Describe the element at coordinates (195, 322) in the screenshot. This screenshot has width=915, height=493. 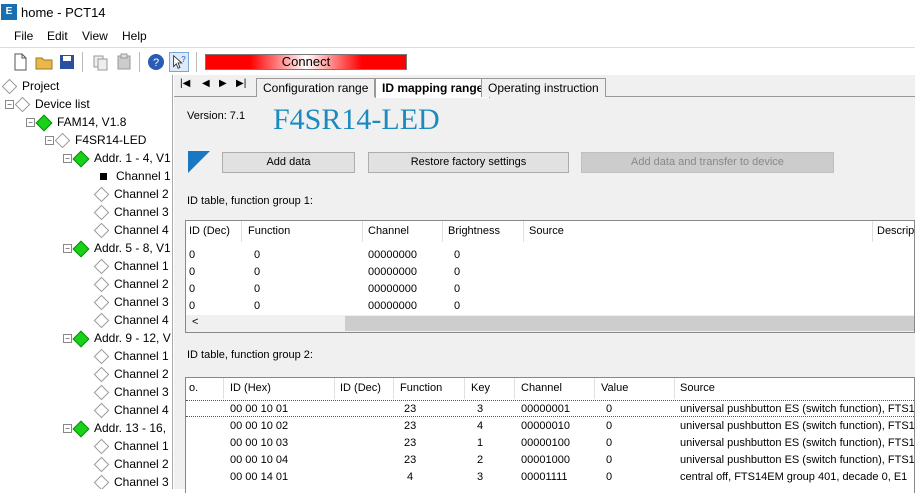
I see `scroll-left-icon: <` at that location.